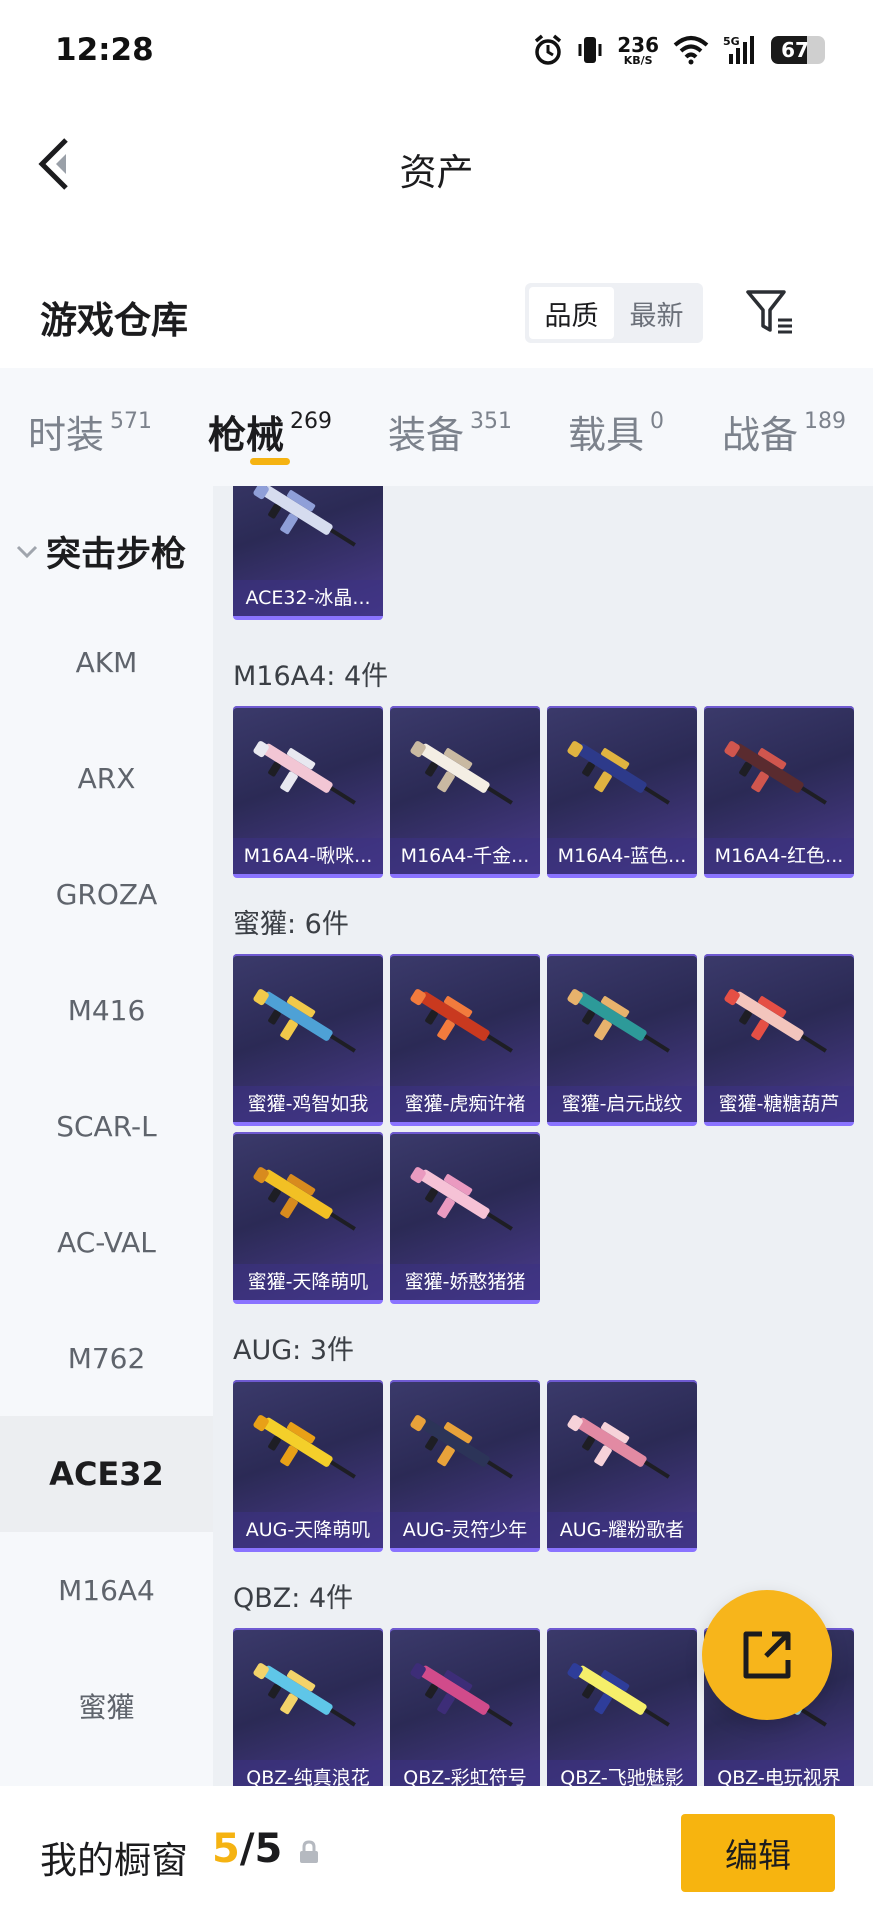 The height and width of the screenshot is (1920, 873). Describe the element at coordinates (106, 1242) in the screenshot. I see `sidebar-item: AC-VAL` at that location.